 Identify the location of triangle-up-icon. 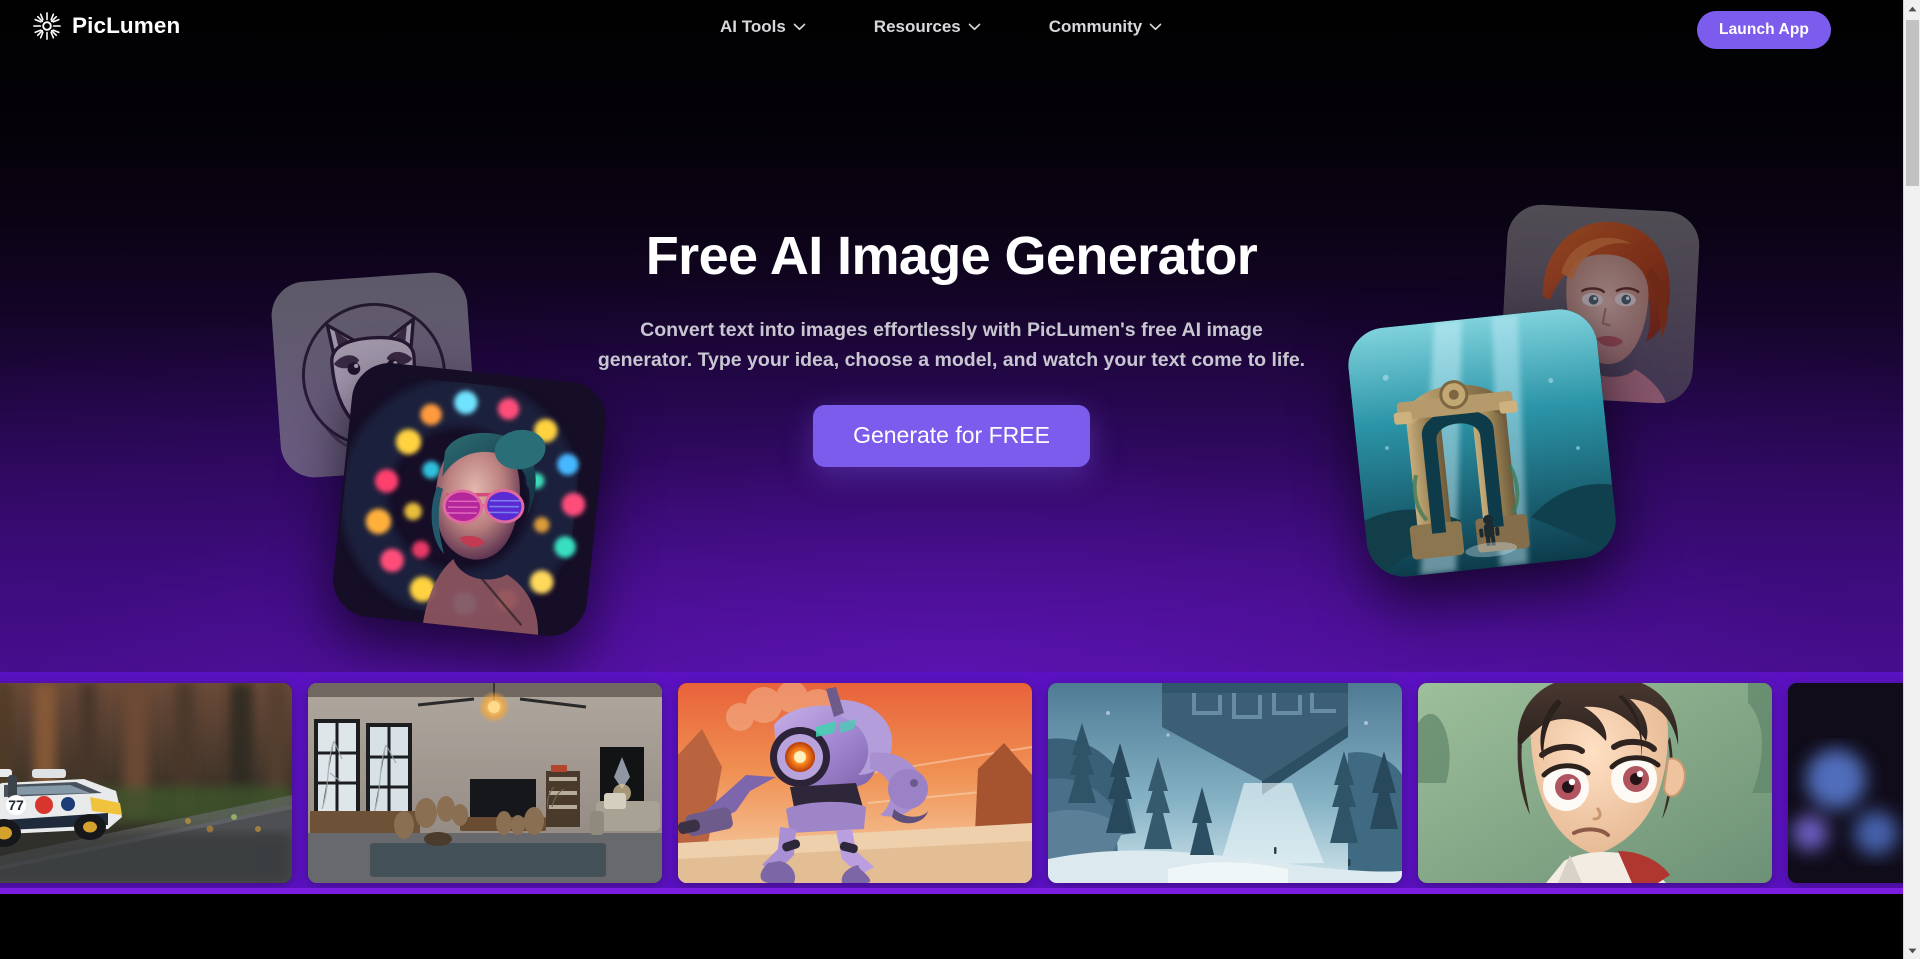
(1912, 8).